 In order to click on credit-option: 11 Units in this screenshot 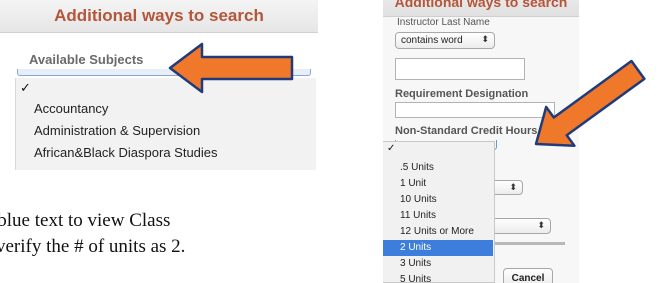, I will do `click(438, 216)`.